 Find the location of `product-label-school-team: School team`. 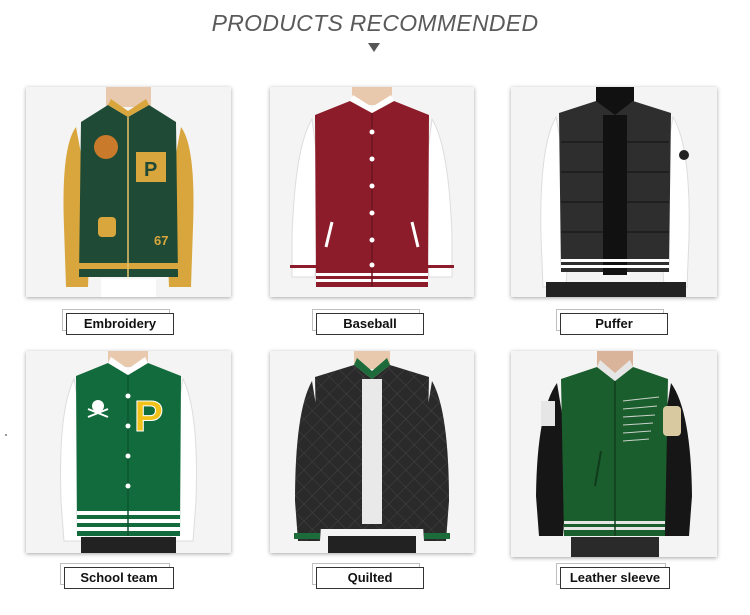

product-label-school-team: School team is located at coordinates (119, 578).